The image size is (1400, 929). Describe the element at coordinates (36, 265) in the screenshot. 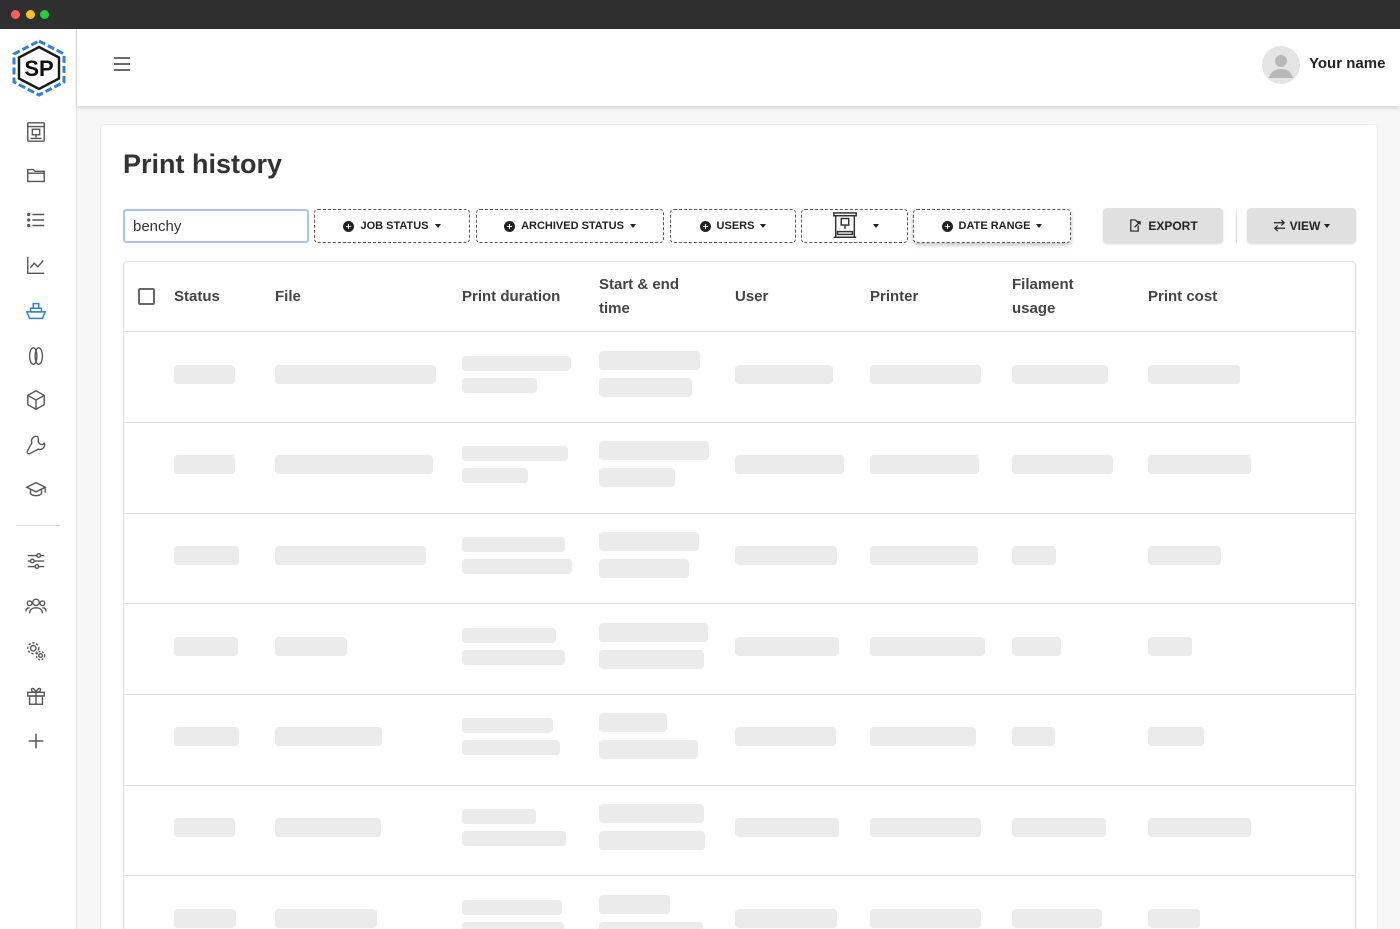

I see `sidebar-item-analytics` at that location.